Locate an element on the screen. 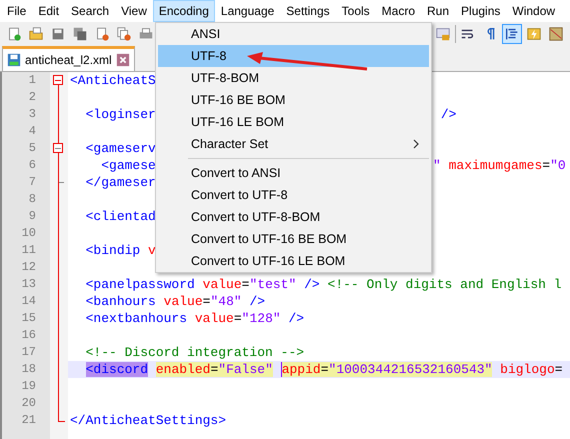  code-token: </gameser is located at coordinates (121, 182).